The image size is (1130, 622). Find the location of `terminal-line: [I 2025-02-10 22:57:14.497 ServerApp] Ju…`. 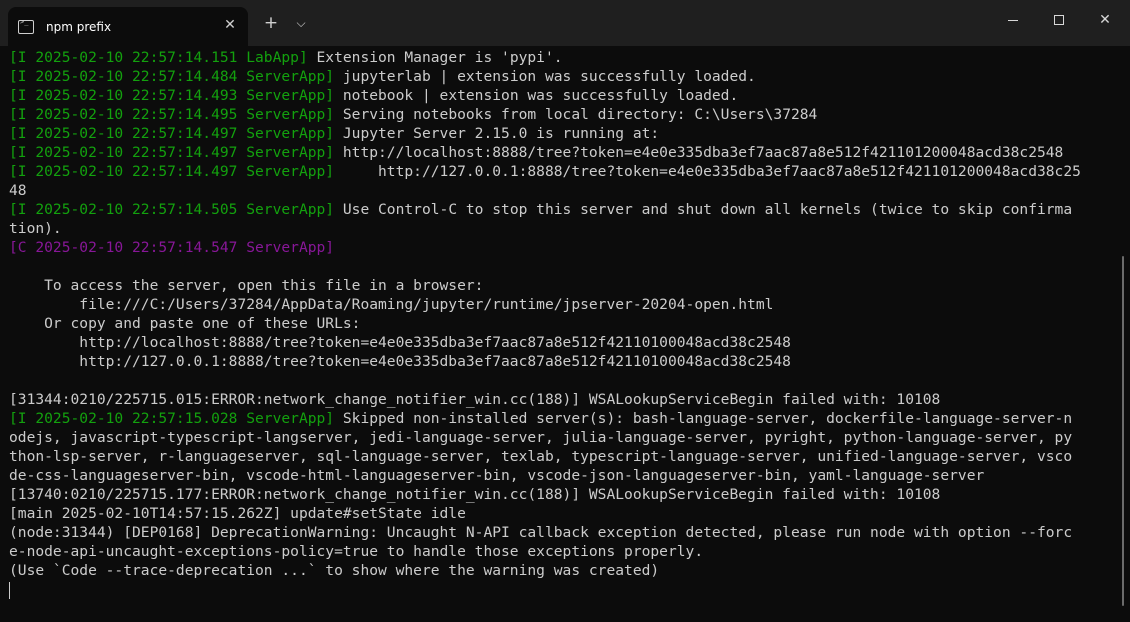

terminal-line: [I 2025-02-10 22:57:14.497 ServerApp] Ju… is located at coordinates (559, 133).